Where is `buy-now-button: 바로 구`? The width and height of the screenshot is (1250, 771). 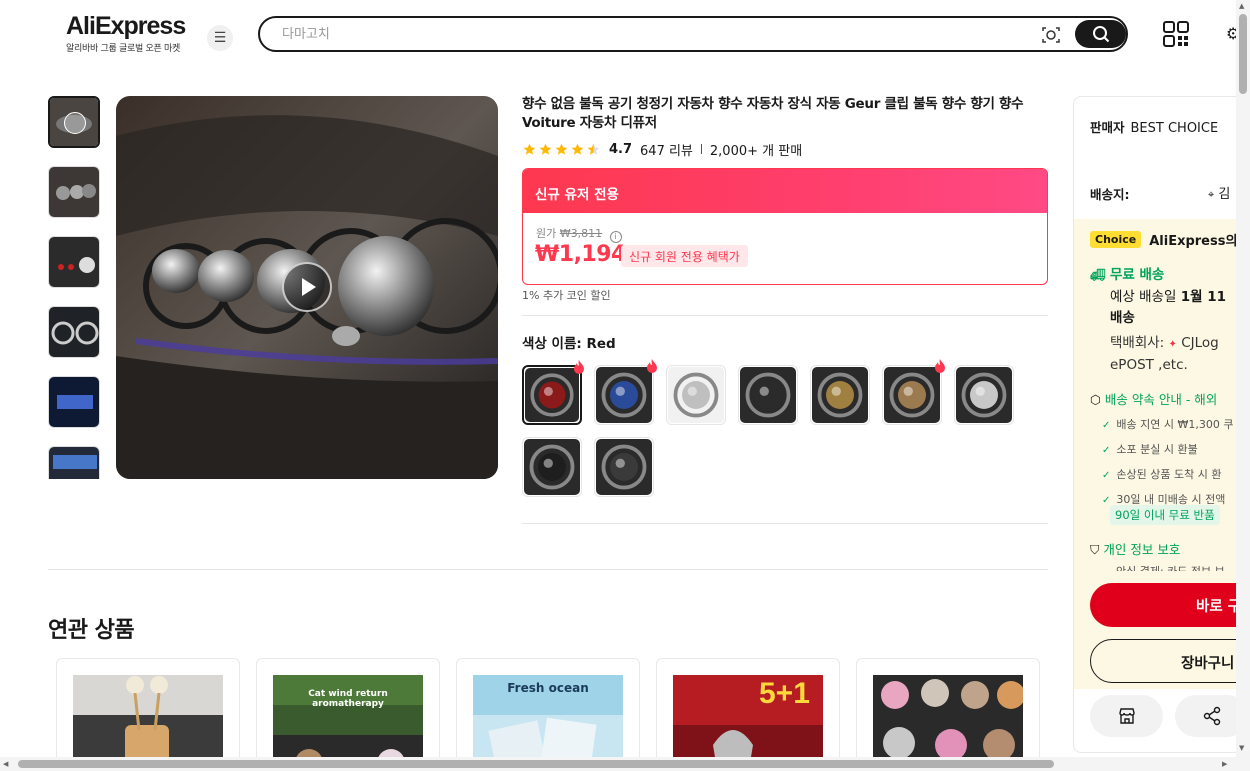
buy-now-button: 바로 구 is located at coordinates (1166, 605).